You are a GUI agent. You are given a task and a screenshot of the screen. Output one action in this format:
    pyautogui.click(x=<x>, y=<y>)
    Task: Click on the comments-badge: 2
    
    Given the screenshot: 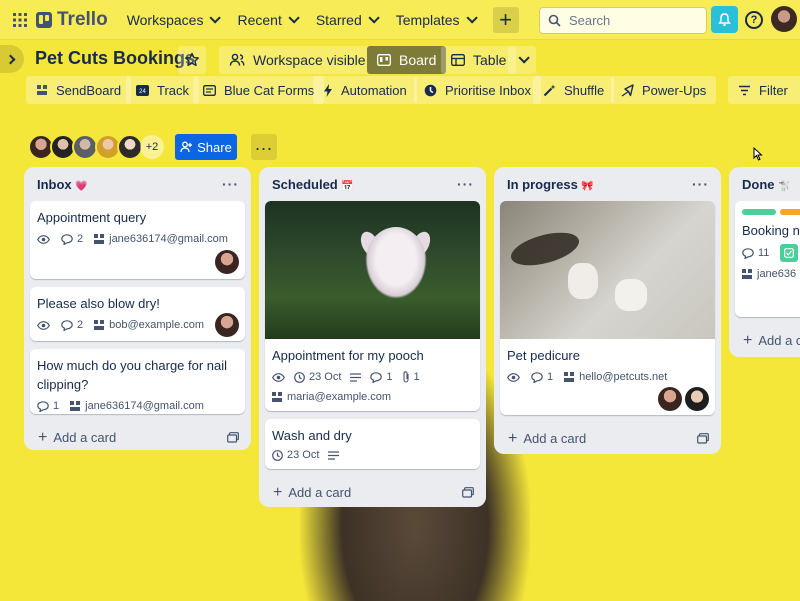 What is the action you would take?
    pyautogui.click(x=72, y=239)
    